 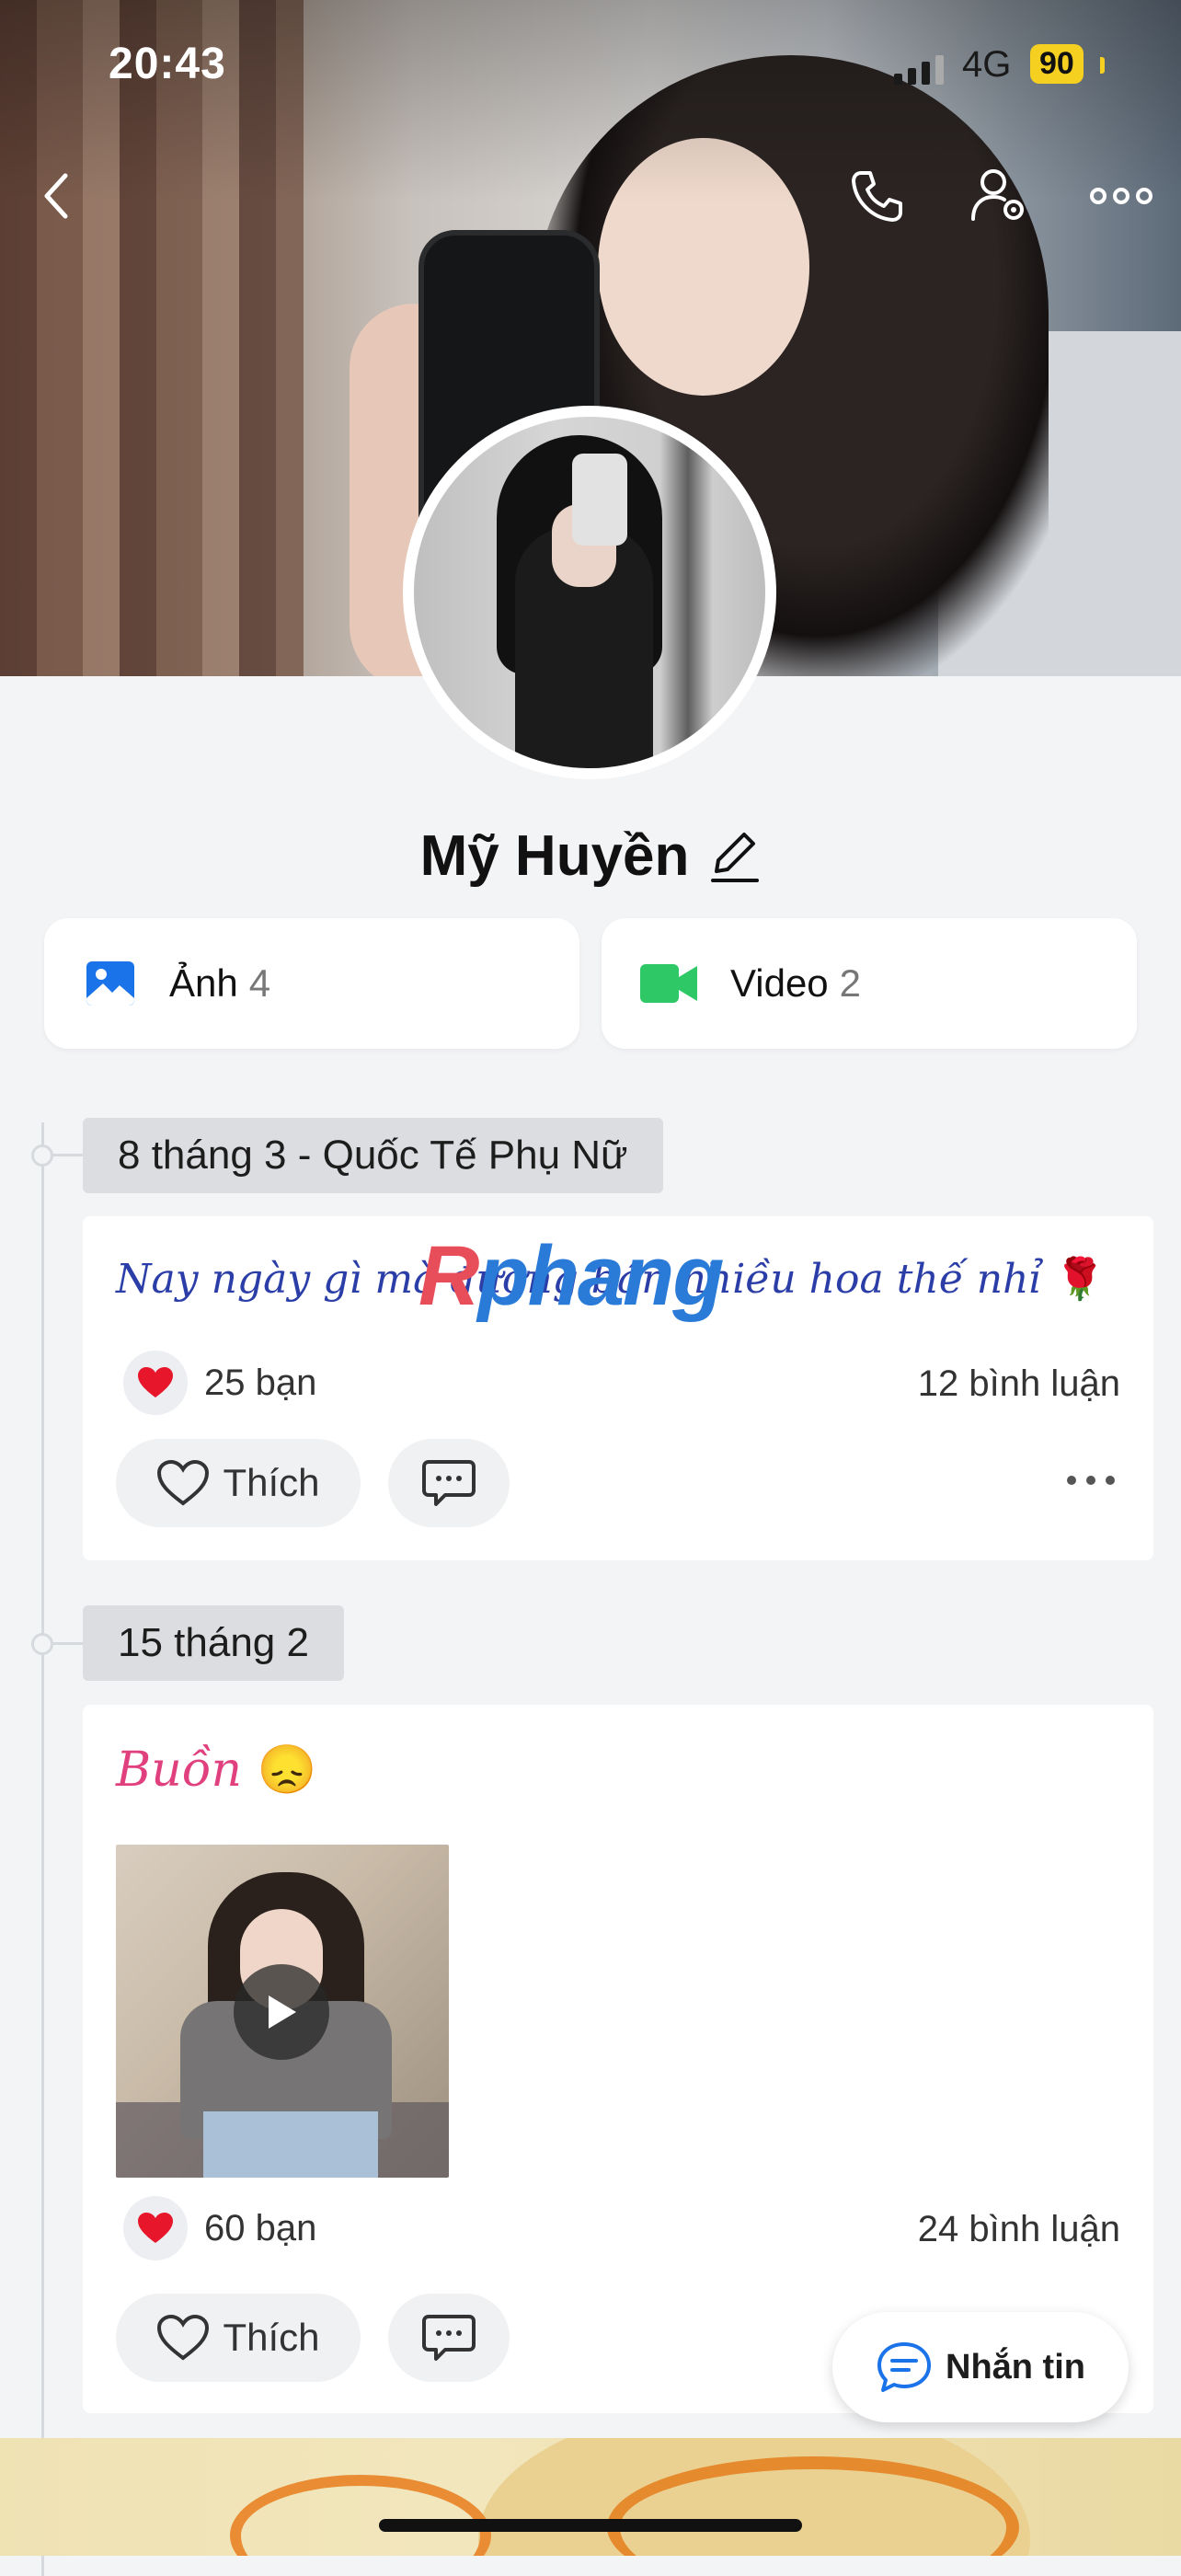 I want to click on watermark-r: R, so click(x=449, y=1276).